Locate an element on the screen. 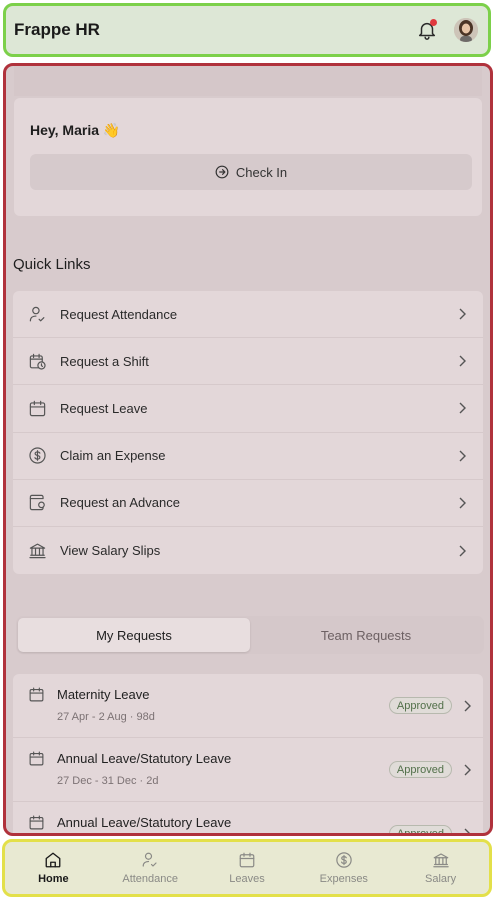 The height and width of the screenshot is (899, 496). request-dates: 27 Apr - 2 Aug · 98d is located at coordinates (106, 717).